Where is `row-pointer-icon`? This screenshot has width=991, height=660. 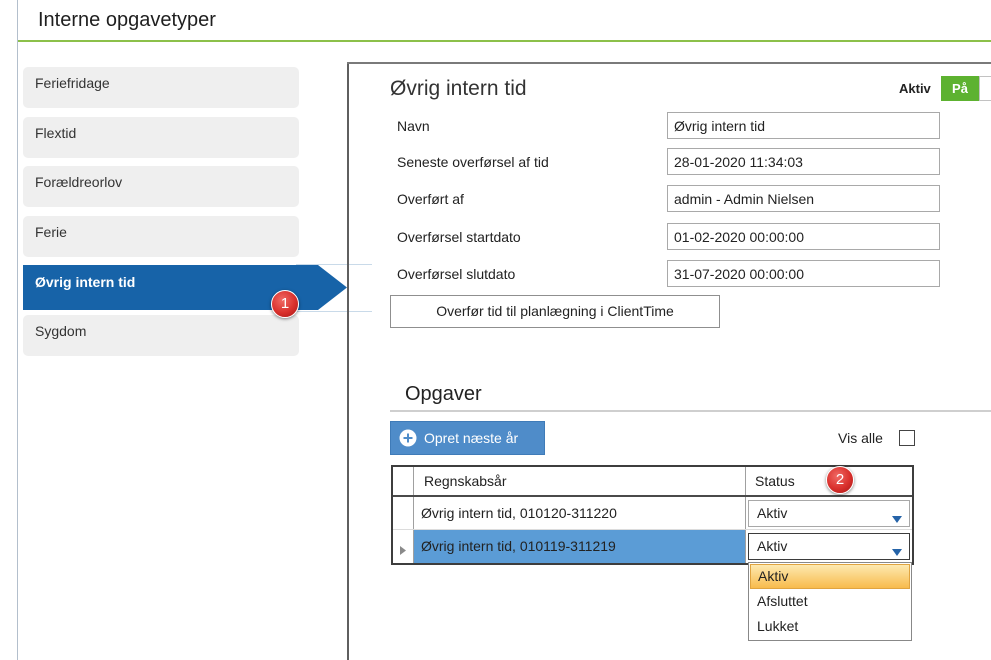 row-pointer-icon is located at coordinates (403, 548).